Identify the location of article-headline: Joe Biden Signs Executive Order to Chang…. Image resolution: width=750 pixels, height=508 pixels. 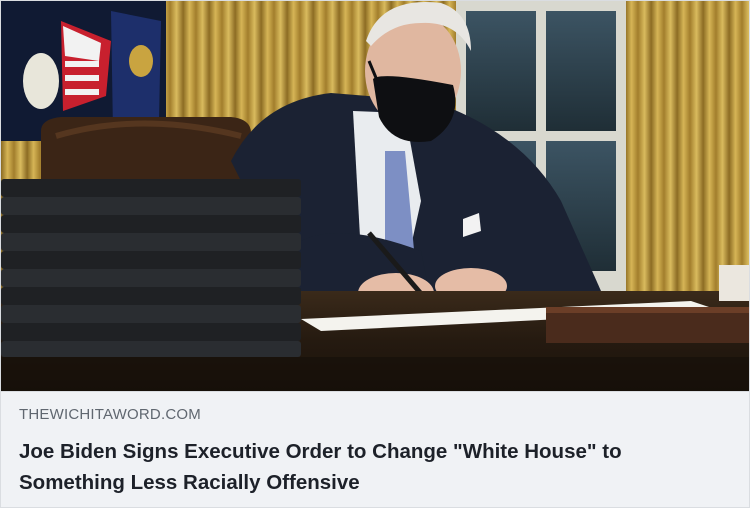
(375, 467).